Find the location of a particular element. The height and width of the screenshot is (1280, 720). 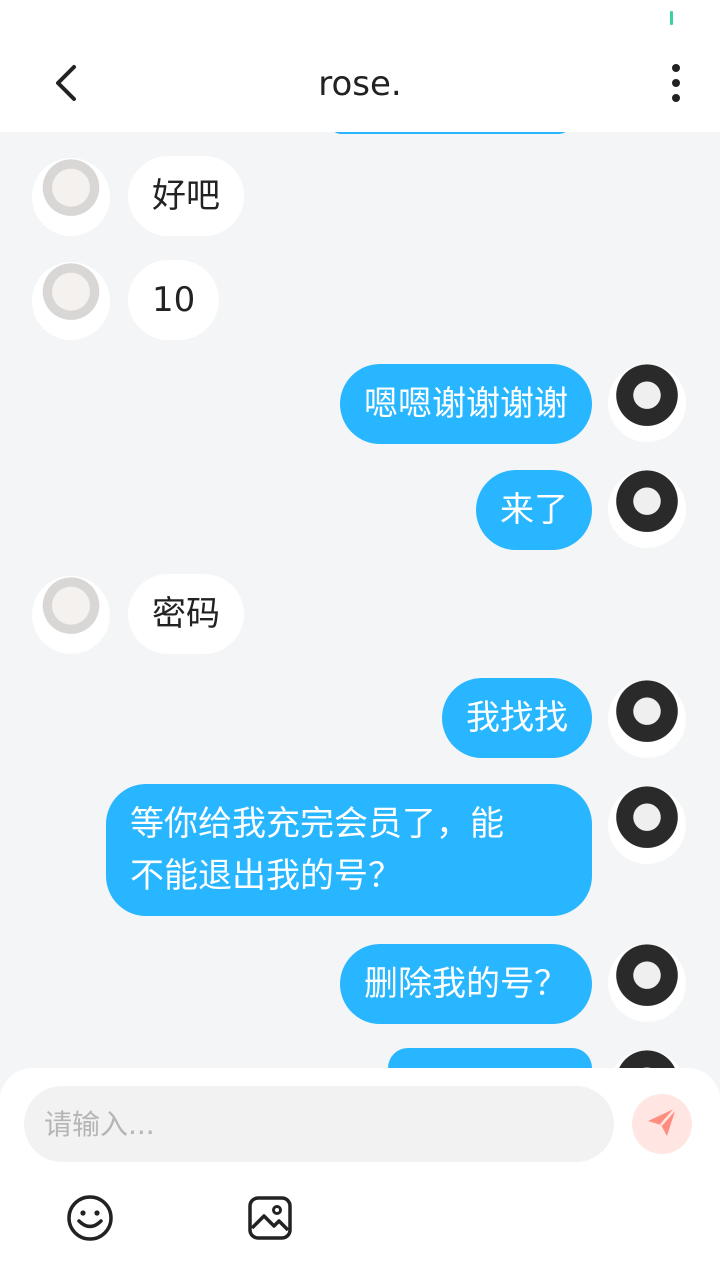

avatar-partial is located at coordinates (647, 1059).